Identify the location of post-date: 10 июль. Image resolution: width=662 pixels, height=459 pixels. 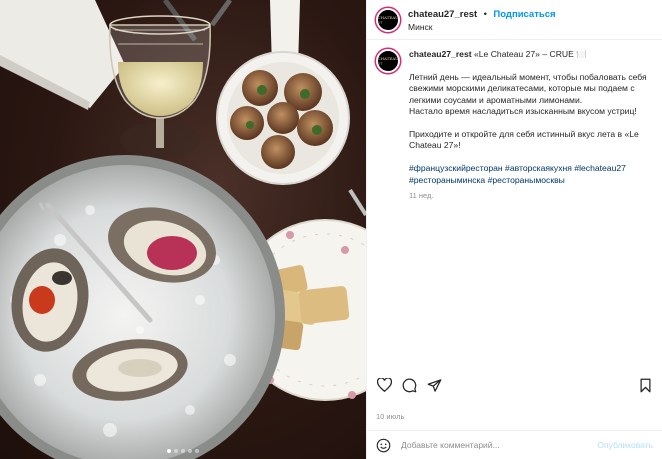
(390, 416).